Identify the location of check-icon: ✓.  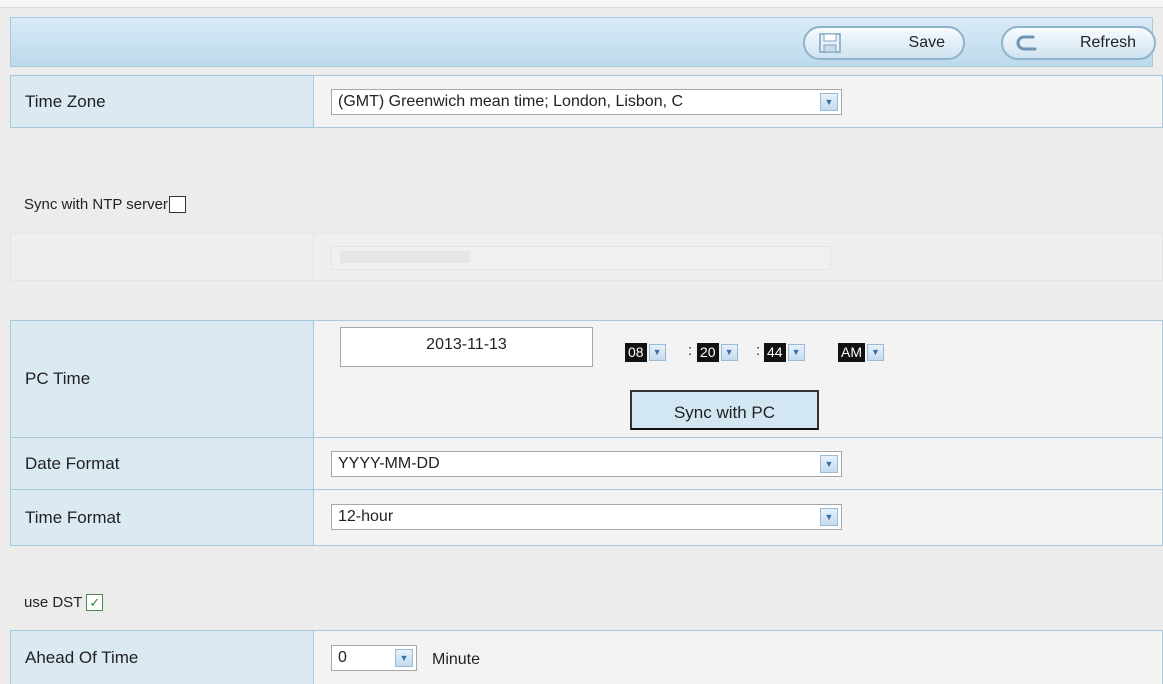
(95, 602).